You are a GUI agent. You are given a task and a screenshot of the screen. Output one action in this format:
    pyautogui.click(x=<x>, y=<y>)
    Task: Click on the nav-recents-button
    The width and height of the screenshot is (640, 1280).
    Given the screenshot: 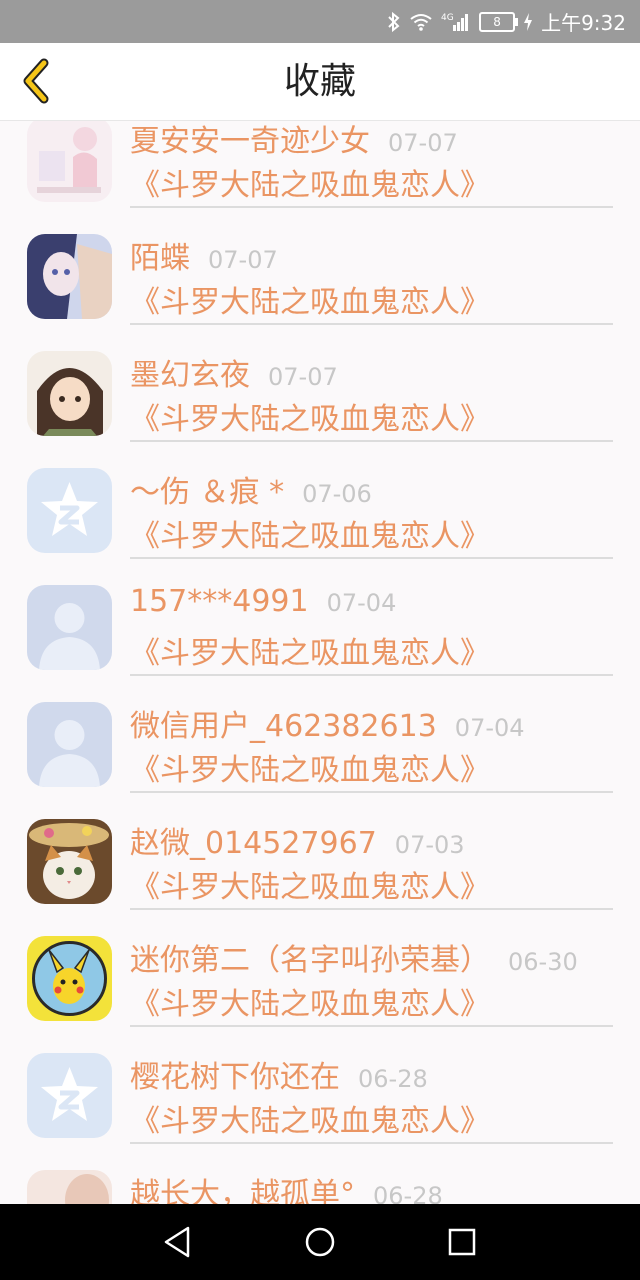 What is the action you would take?
    pyautogui.click(x=462, y=1242)
    